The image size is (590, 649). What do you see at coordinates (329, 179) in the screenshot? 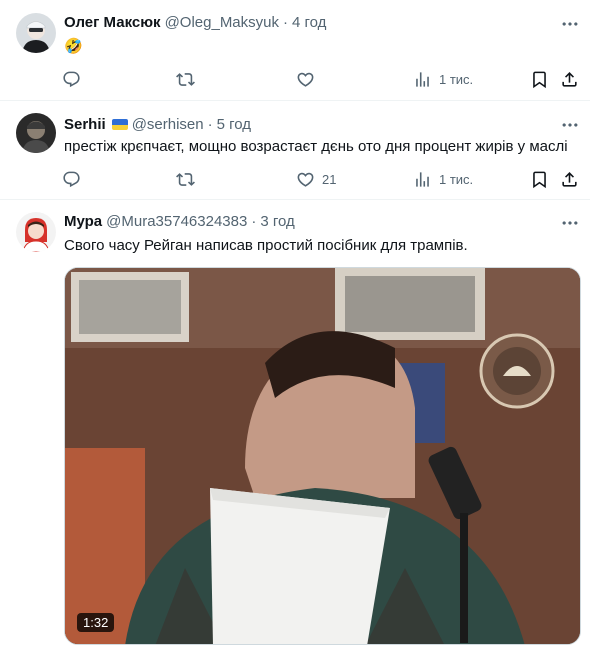
I see `like-count: 21` at bounding box center [329, 179].